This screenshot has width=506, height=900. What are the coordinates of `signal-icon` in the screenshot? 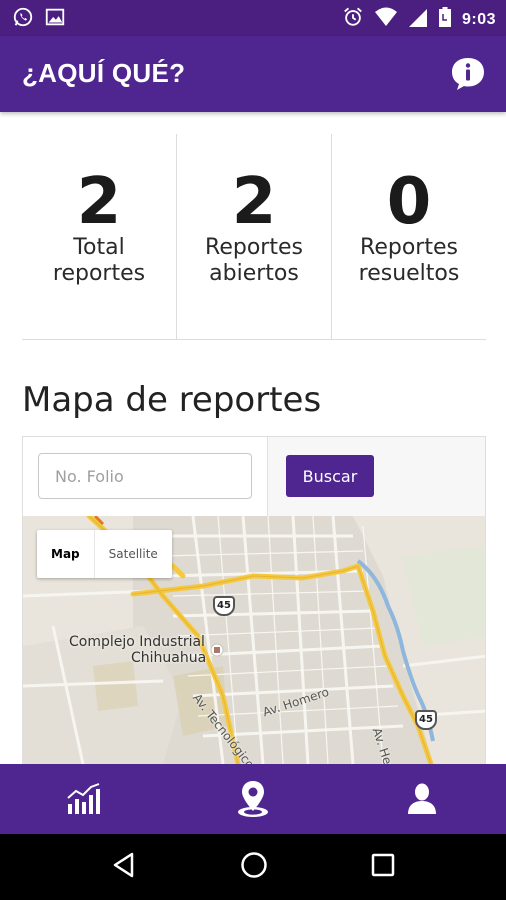 It's located at (418, 19).